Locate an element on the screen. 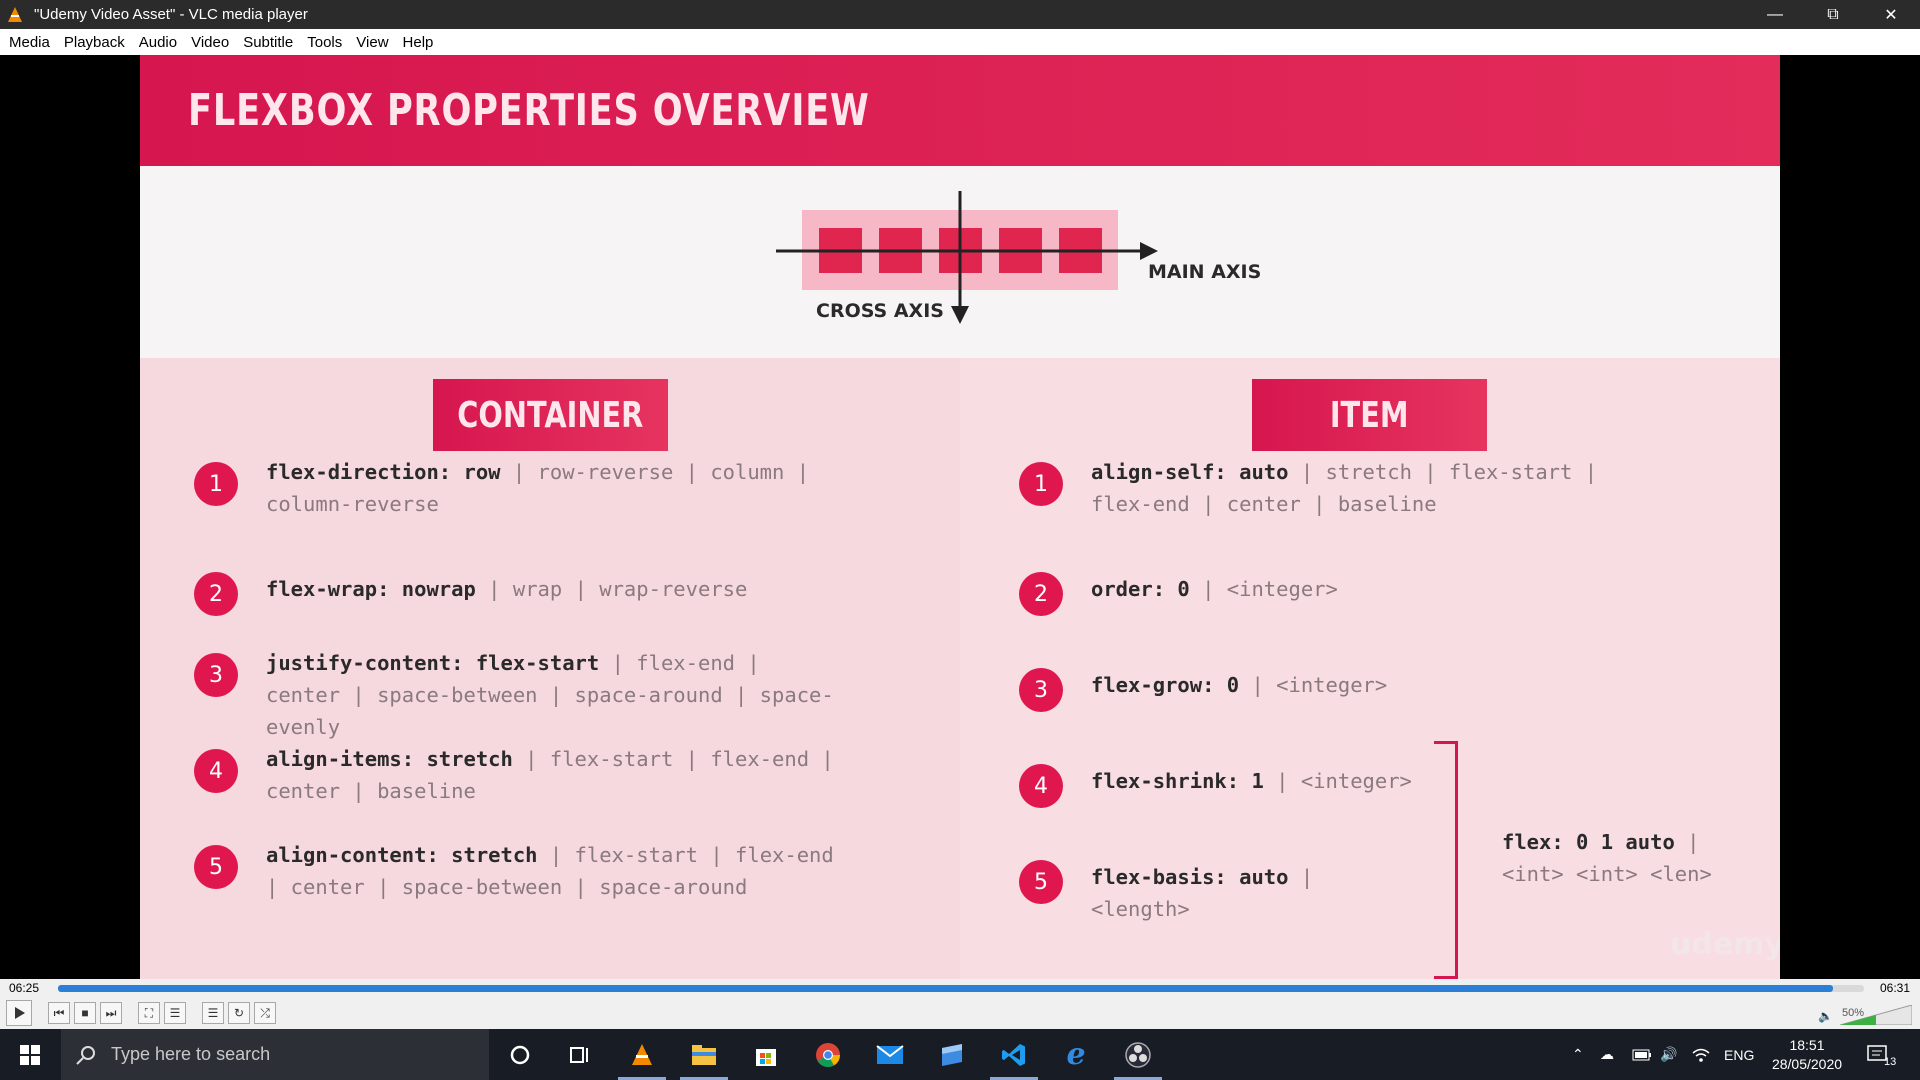 The image size is (1920, 1080). axis-diagram-svg is located at coordinates (967, 257).